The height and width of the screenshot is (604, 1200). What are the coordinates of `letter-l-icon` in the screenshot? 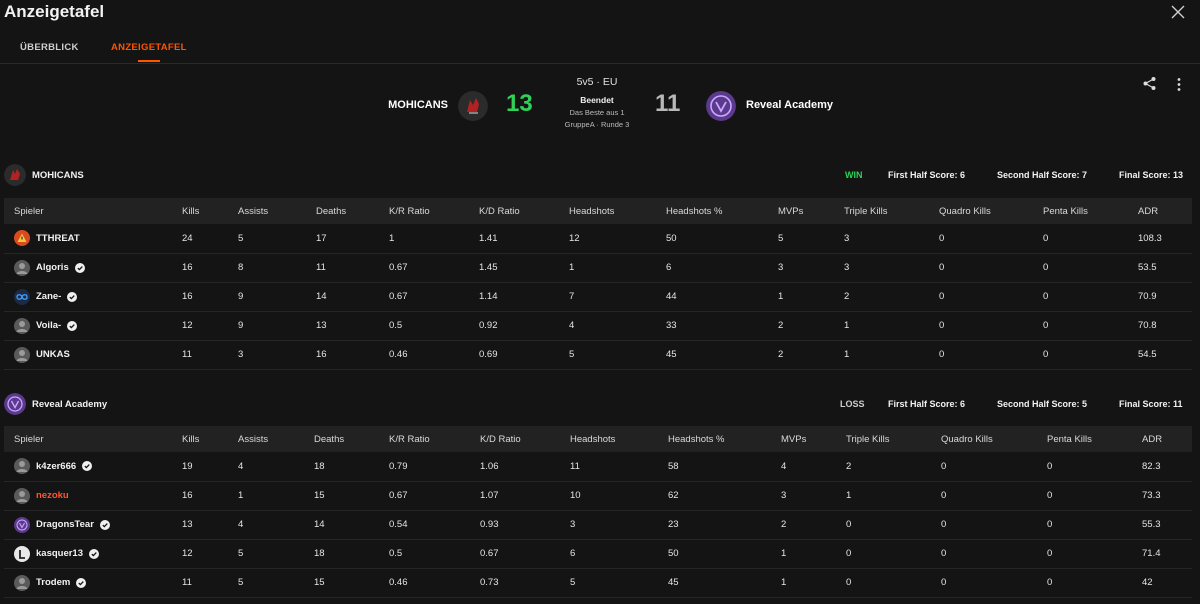 It's located at (22, 553).